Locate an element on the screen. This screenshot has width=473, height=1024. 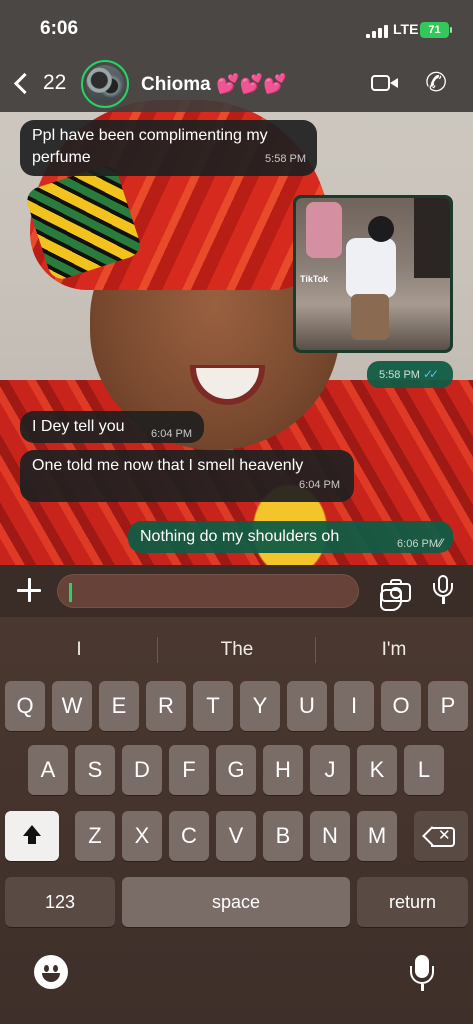
key-p: P is located at coordinates (448, 706).